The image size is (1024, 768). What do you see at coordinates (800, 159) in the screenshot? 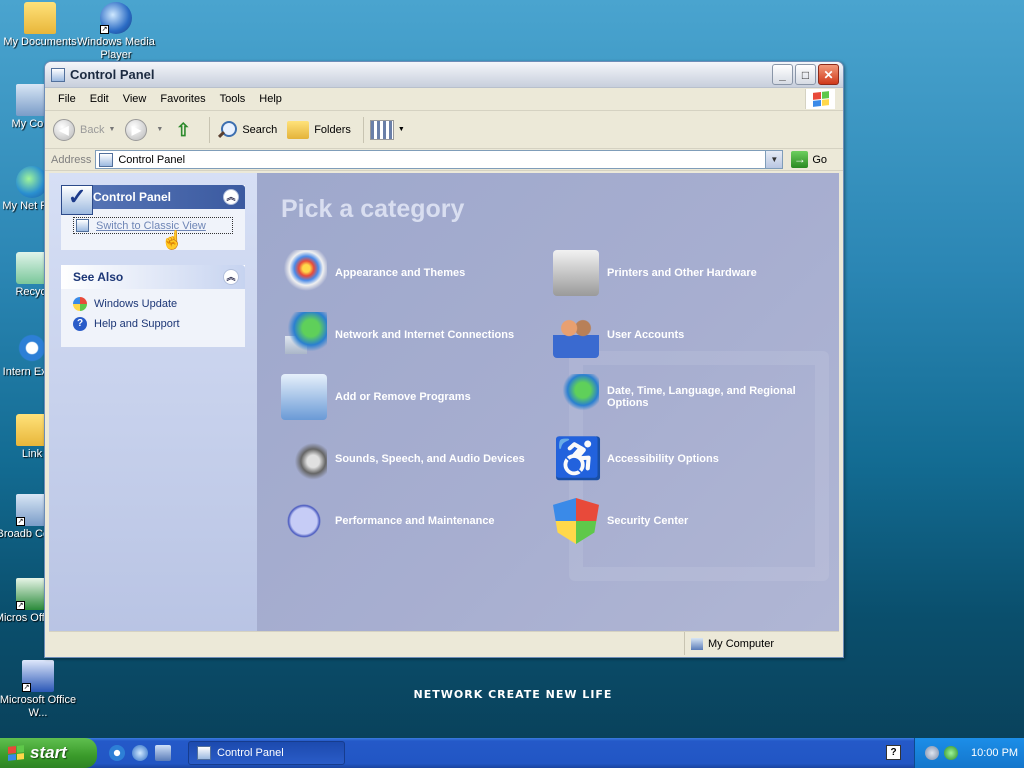
I see `go-arrow-icon: →` at bounding box center [800, 159].